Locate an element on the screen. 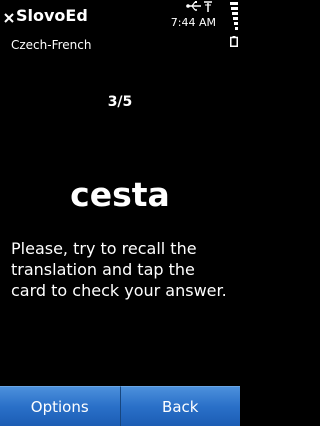 The height and width of the screenshot is (426, 320). clock: 7:44 AM is located at coordinates (193, 22).